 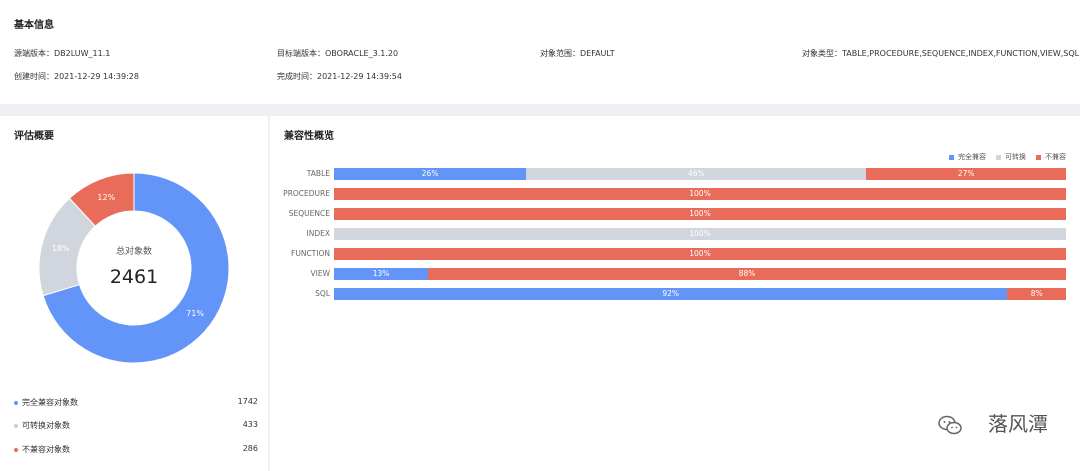 I want to click on category-label: INDEX, so click(x=318, y=233).